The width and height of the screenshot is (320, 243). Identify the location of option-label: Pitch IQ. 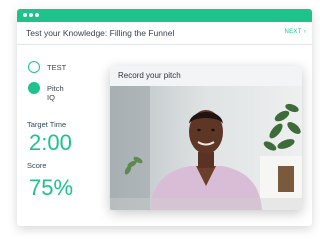
(55, 93).